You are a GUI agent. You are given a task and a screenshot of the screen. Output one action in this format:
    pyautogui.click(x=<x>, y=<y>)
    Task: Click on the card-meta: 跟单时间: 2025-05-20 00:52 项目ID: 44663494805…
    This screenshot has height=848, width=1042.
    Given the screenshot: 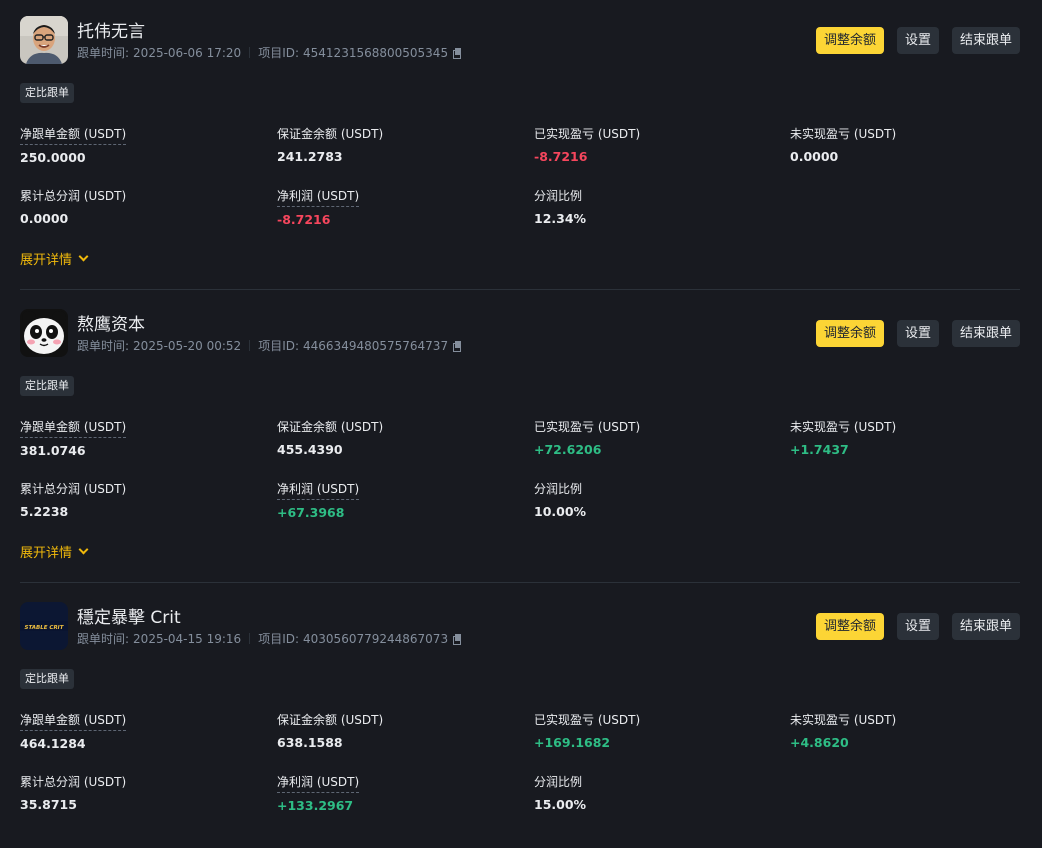 What is the action you would take?
    pyautogui.click(x=269, y=345)
    